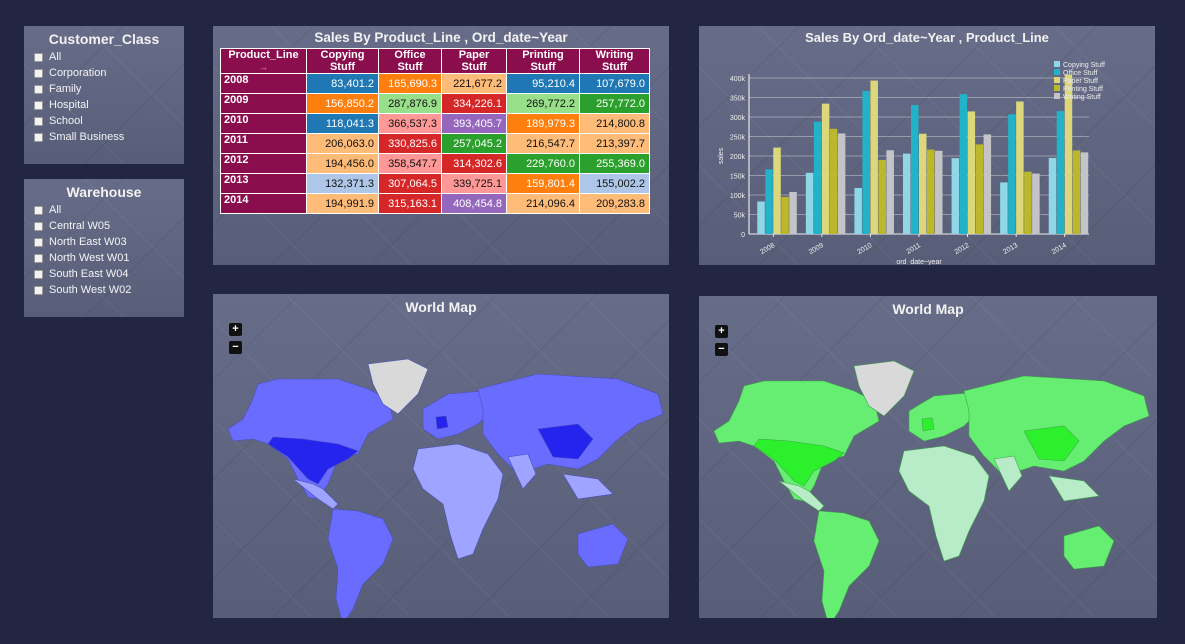 Image resolution: width=1185 pixels, height=644 pixels. Describe the element at coordinates (109, 57) in the screenshot. I see `customer-class-option: All` at that location.